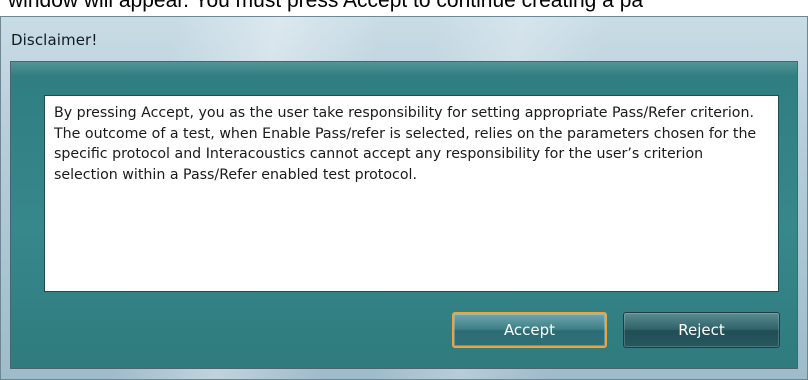 This screenshot has width=808, height=380. I want to click on reject-button: Reject, so click(701, 330).